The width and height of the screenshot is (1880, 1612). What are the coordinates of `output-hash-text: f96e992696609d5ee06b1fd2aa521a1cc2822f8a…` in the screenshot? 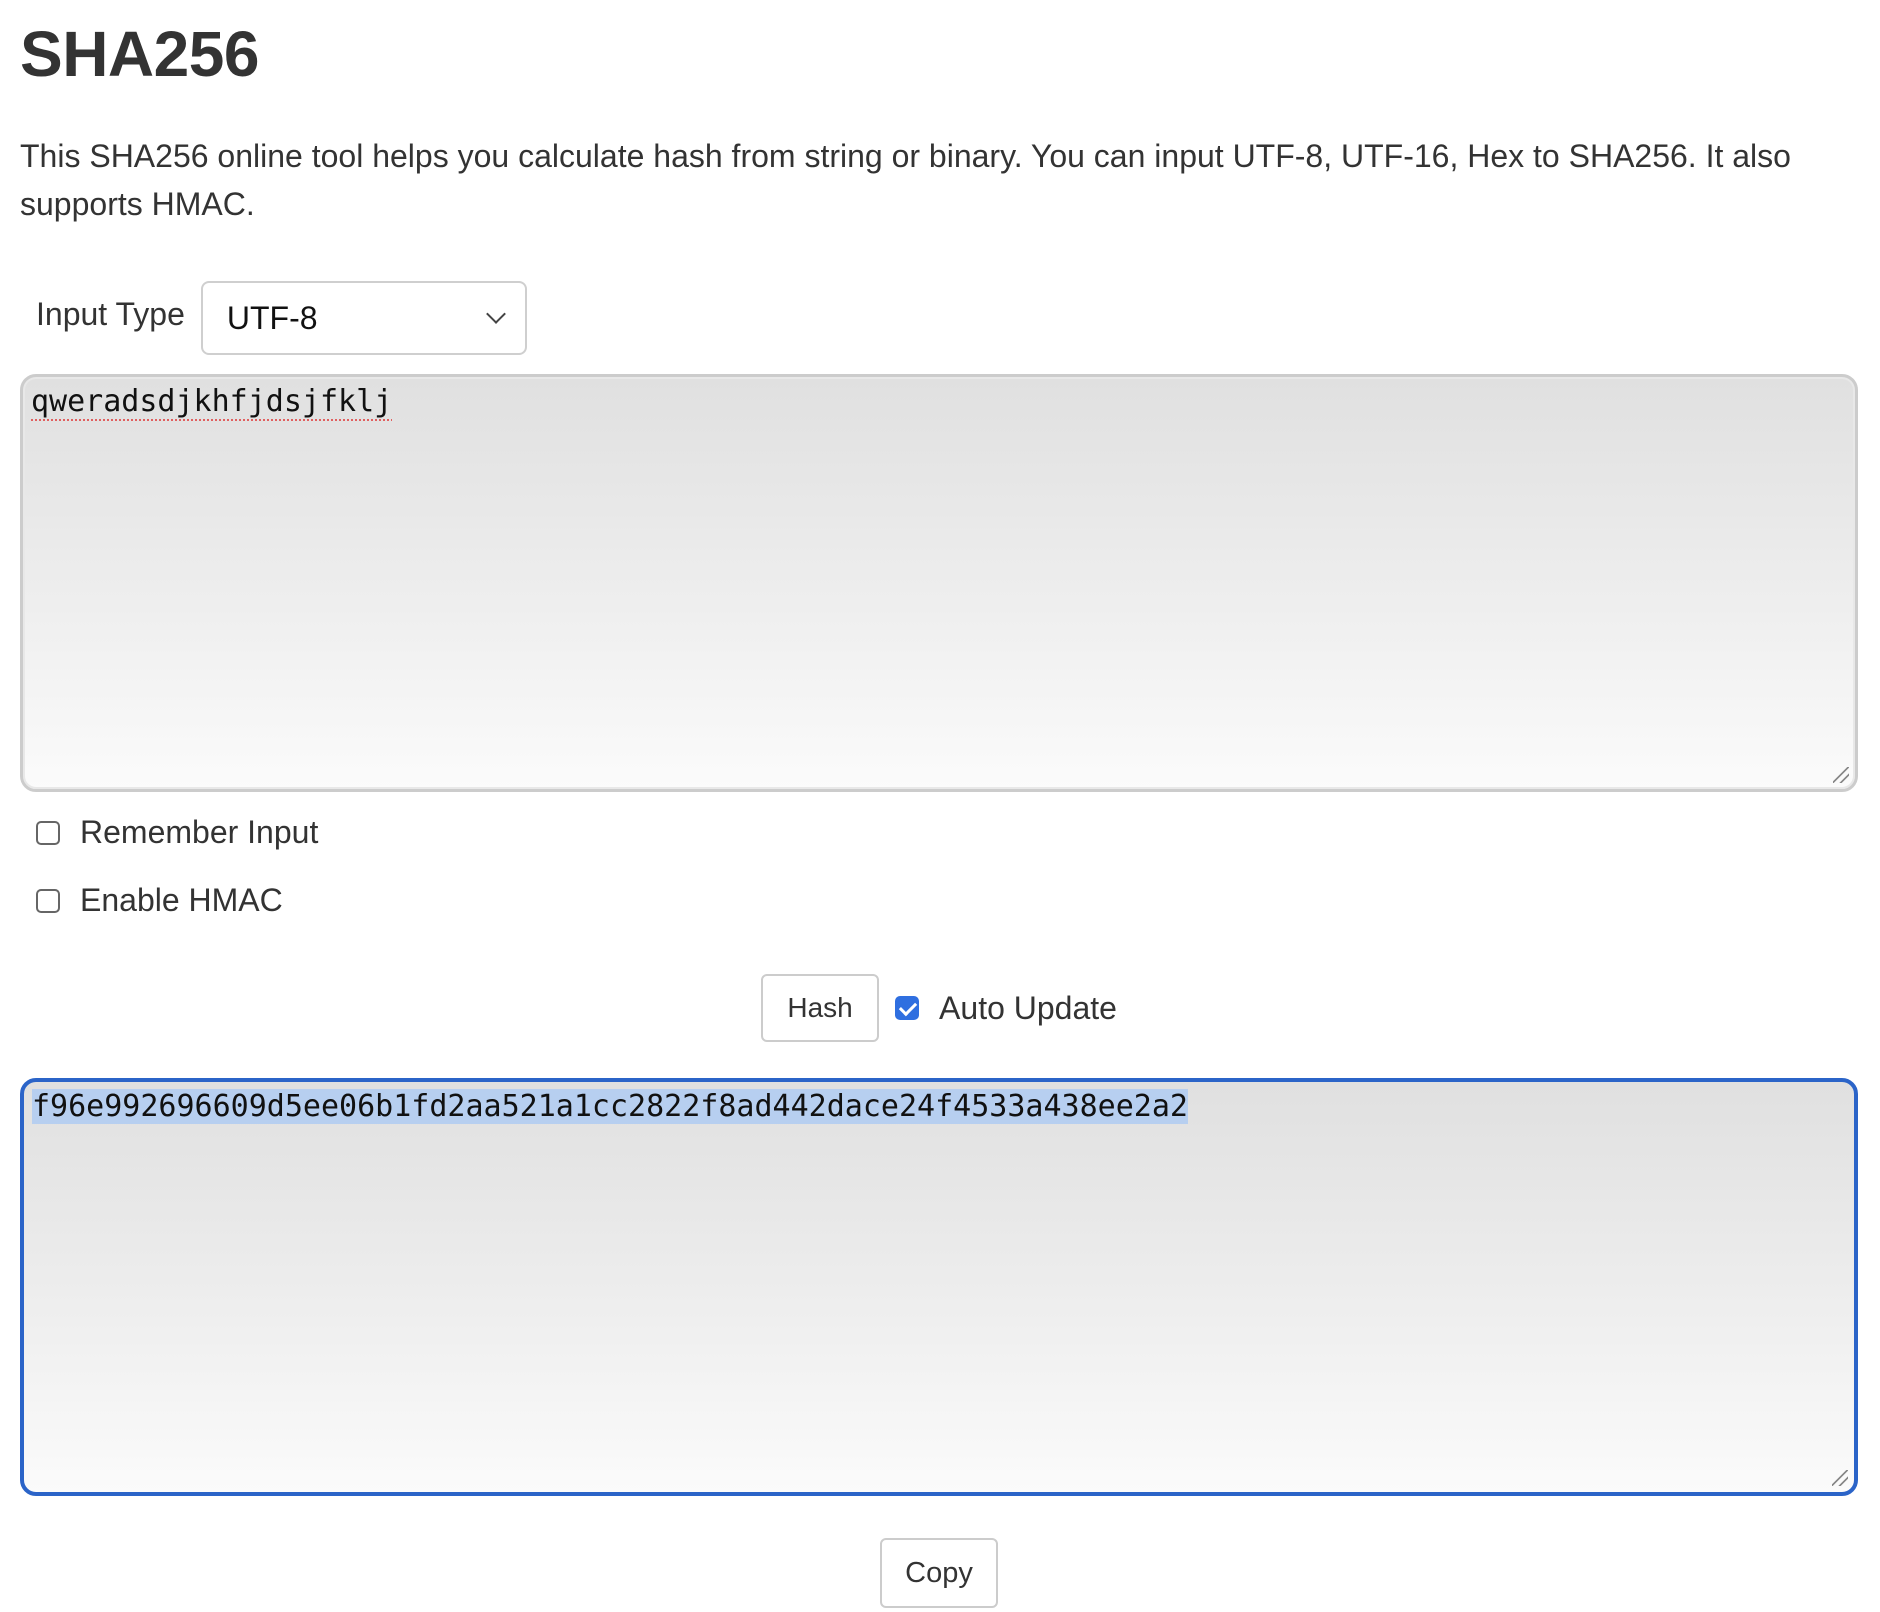 It's located at (610, 1106).